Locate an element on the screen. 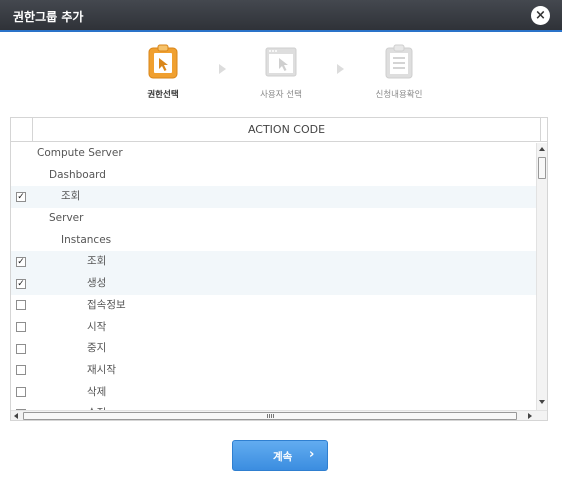 The image size is (562, 477). step-label: 신청내용확인 is located at coordinates (399, 95).